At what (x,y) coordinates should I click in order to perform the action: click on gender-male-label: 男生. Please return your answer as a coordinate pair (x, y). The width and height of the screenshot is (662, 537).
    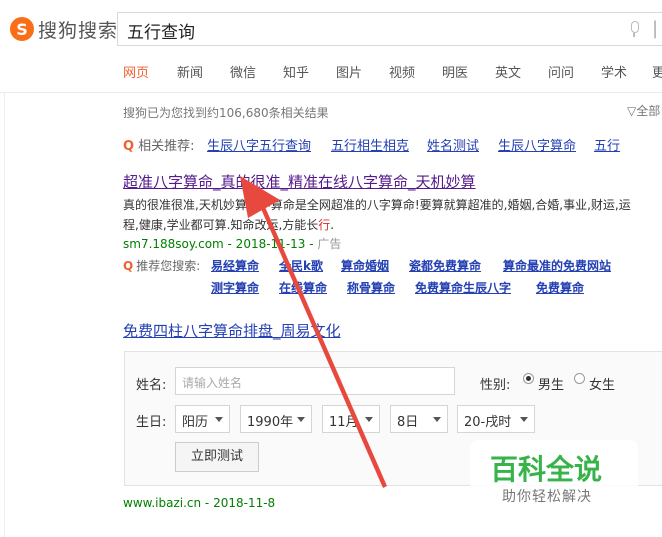
    Looking at the image, I should click on (551, 385).